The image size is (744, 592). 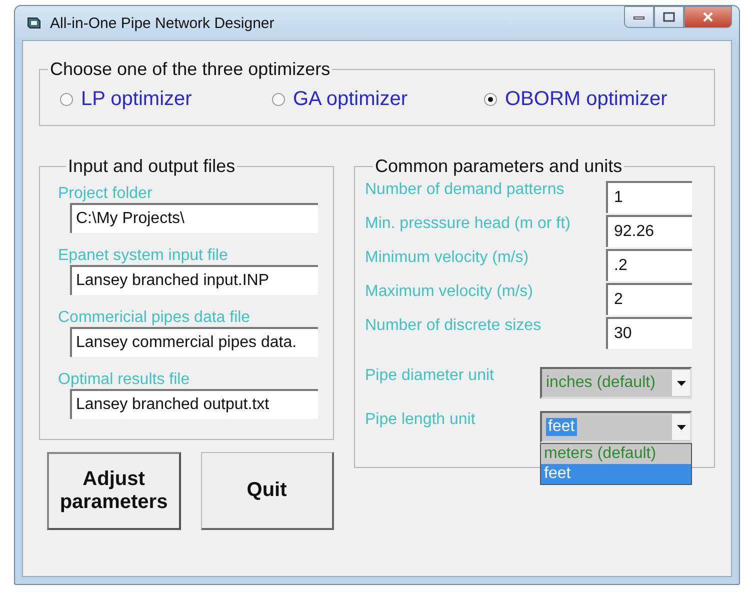 What do you see at coordinates (106, 194) in the screenshot?
I see `field-label: Project folder` at bounding box center [106, 194].